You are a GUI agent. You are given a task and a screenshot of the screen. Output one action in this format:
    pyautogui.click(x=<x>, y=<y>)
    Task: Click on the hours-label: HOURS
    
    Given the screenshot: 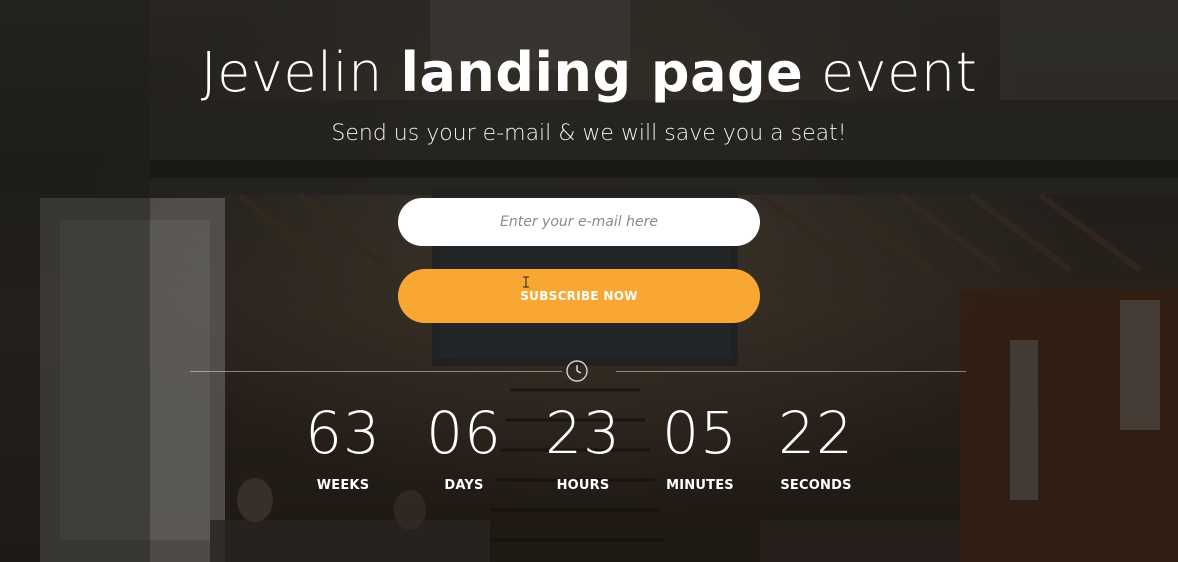 What is the action you would take?
    pyautogui.click(x=583, y=485)
    